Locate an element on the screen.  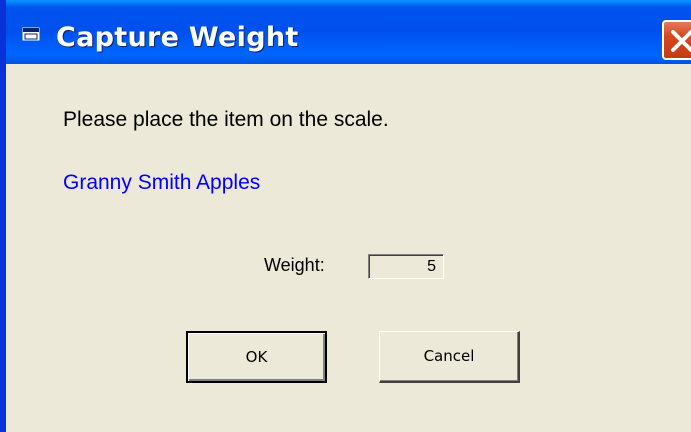
instruction-text: Please place the item on the scale. is located at coordinates (226, 119).